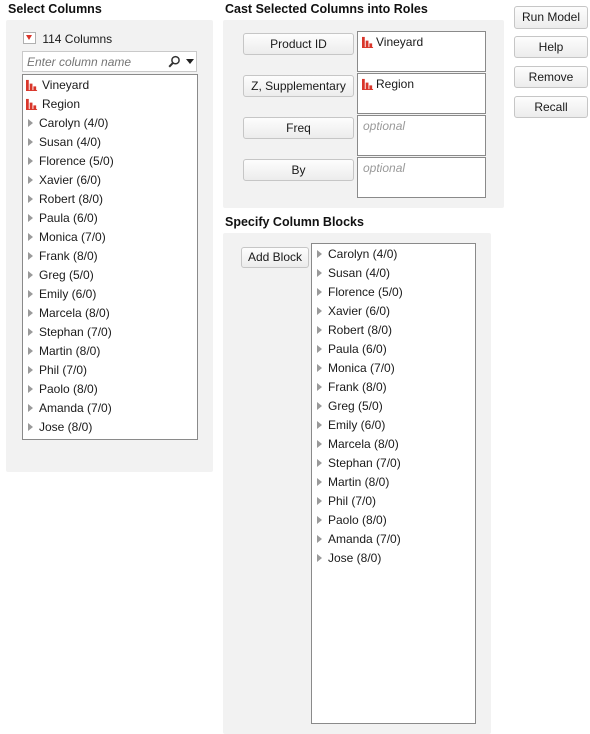  What do you see at coordinates (393, 425) in the screenshot?
I see `block-list-item: Emily (6/0)` at bounding box center [393, 425].